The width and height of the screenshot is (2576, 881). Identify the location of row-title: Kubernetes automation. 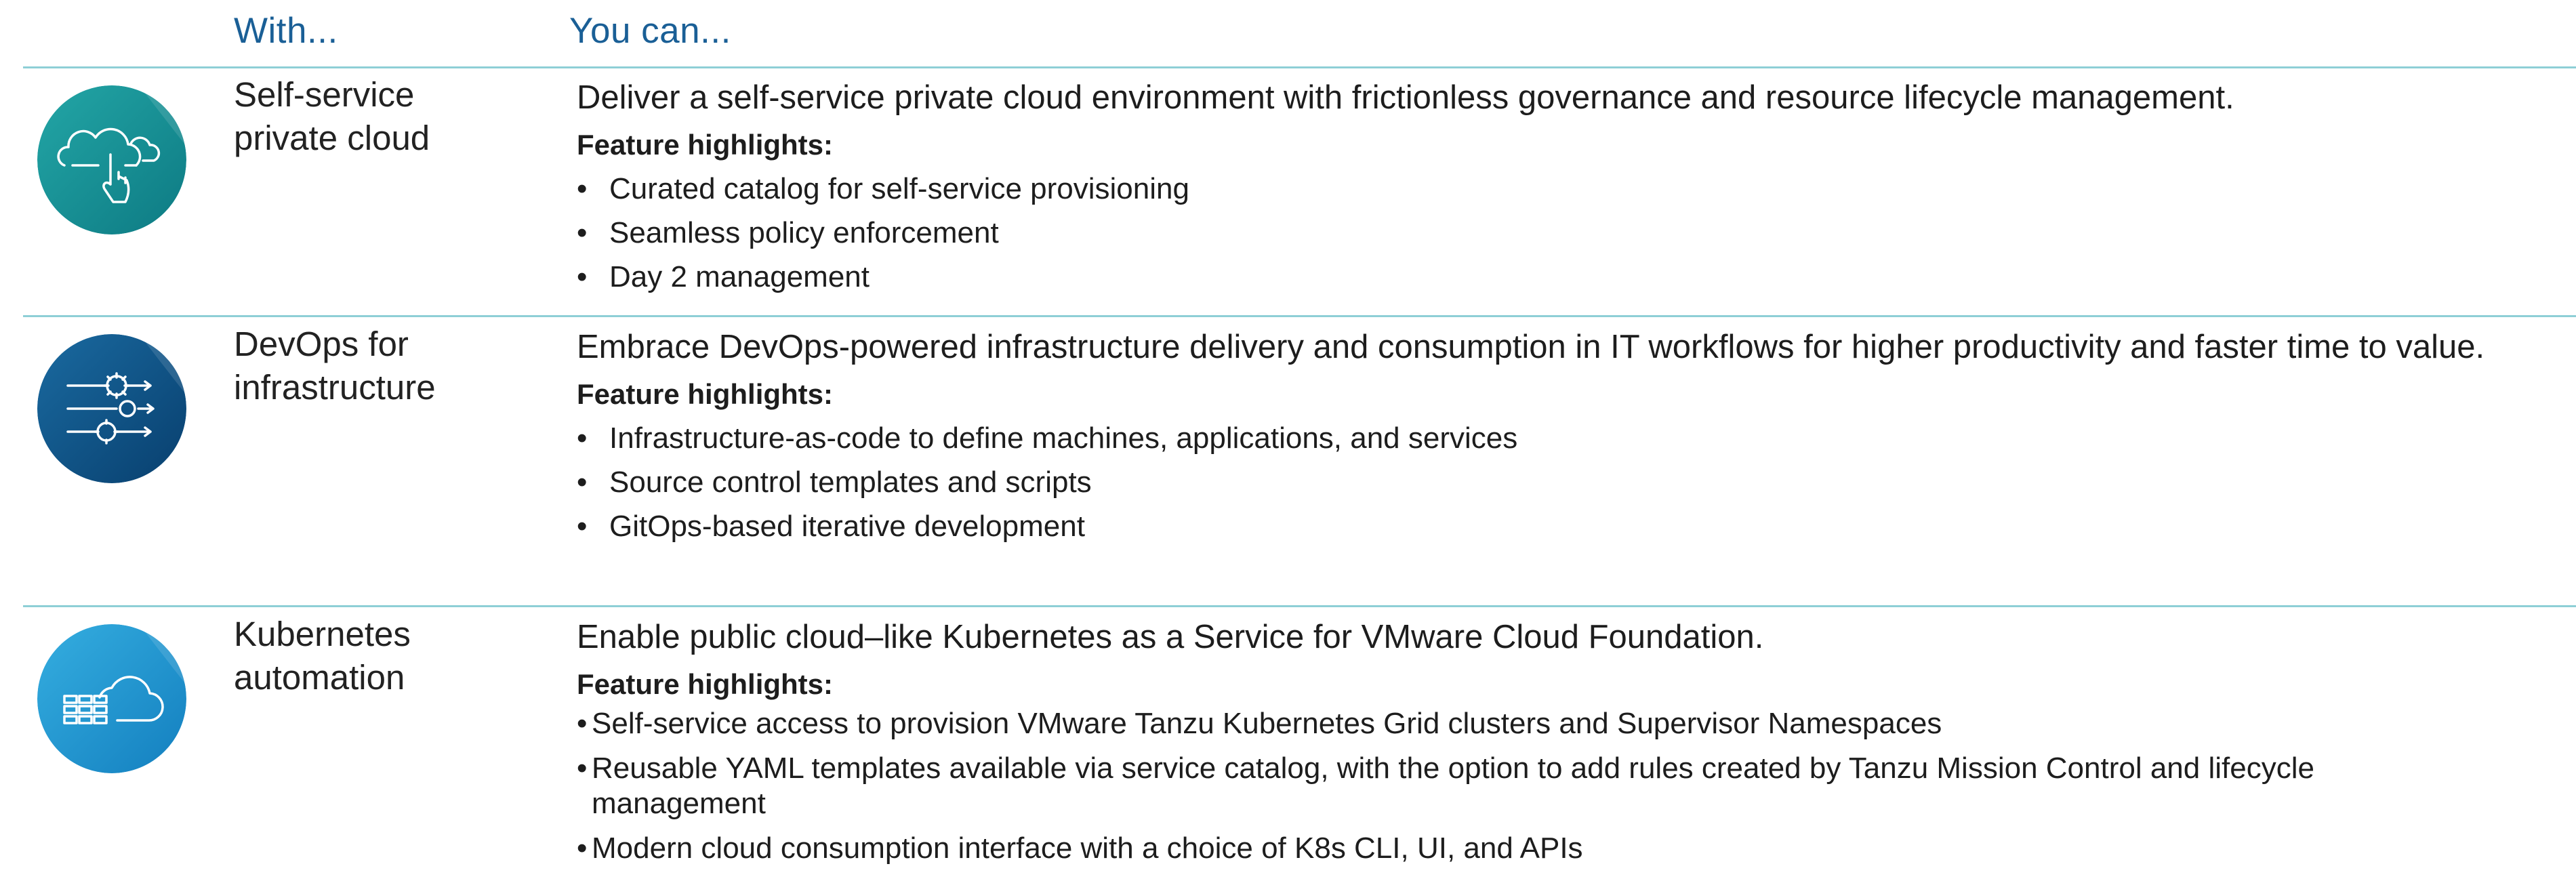
(393, 656).